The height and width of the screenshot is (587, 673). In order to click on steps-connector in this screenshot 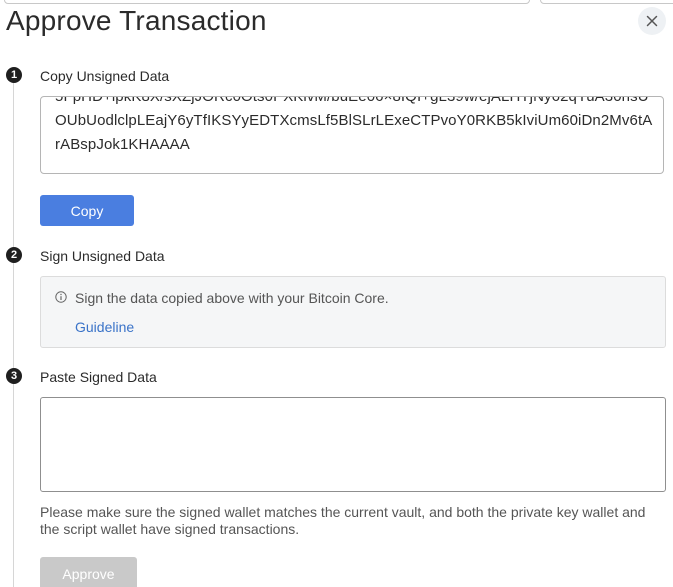, I will do `click(13, 333)`.